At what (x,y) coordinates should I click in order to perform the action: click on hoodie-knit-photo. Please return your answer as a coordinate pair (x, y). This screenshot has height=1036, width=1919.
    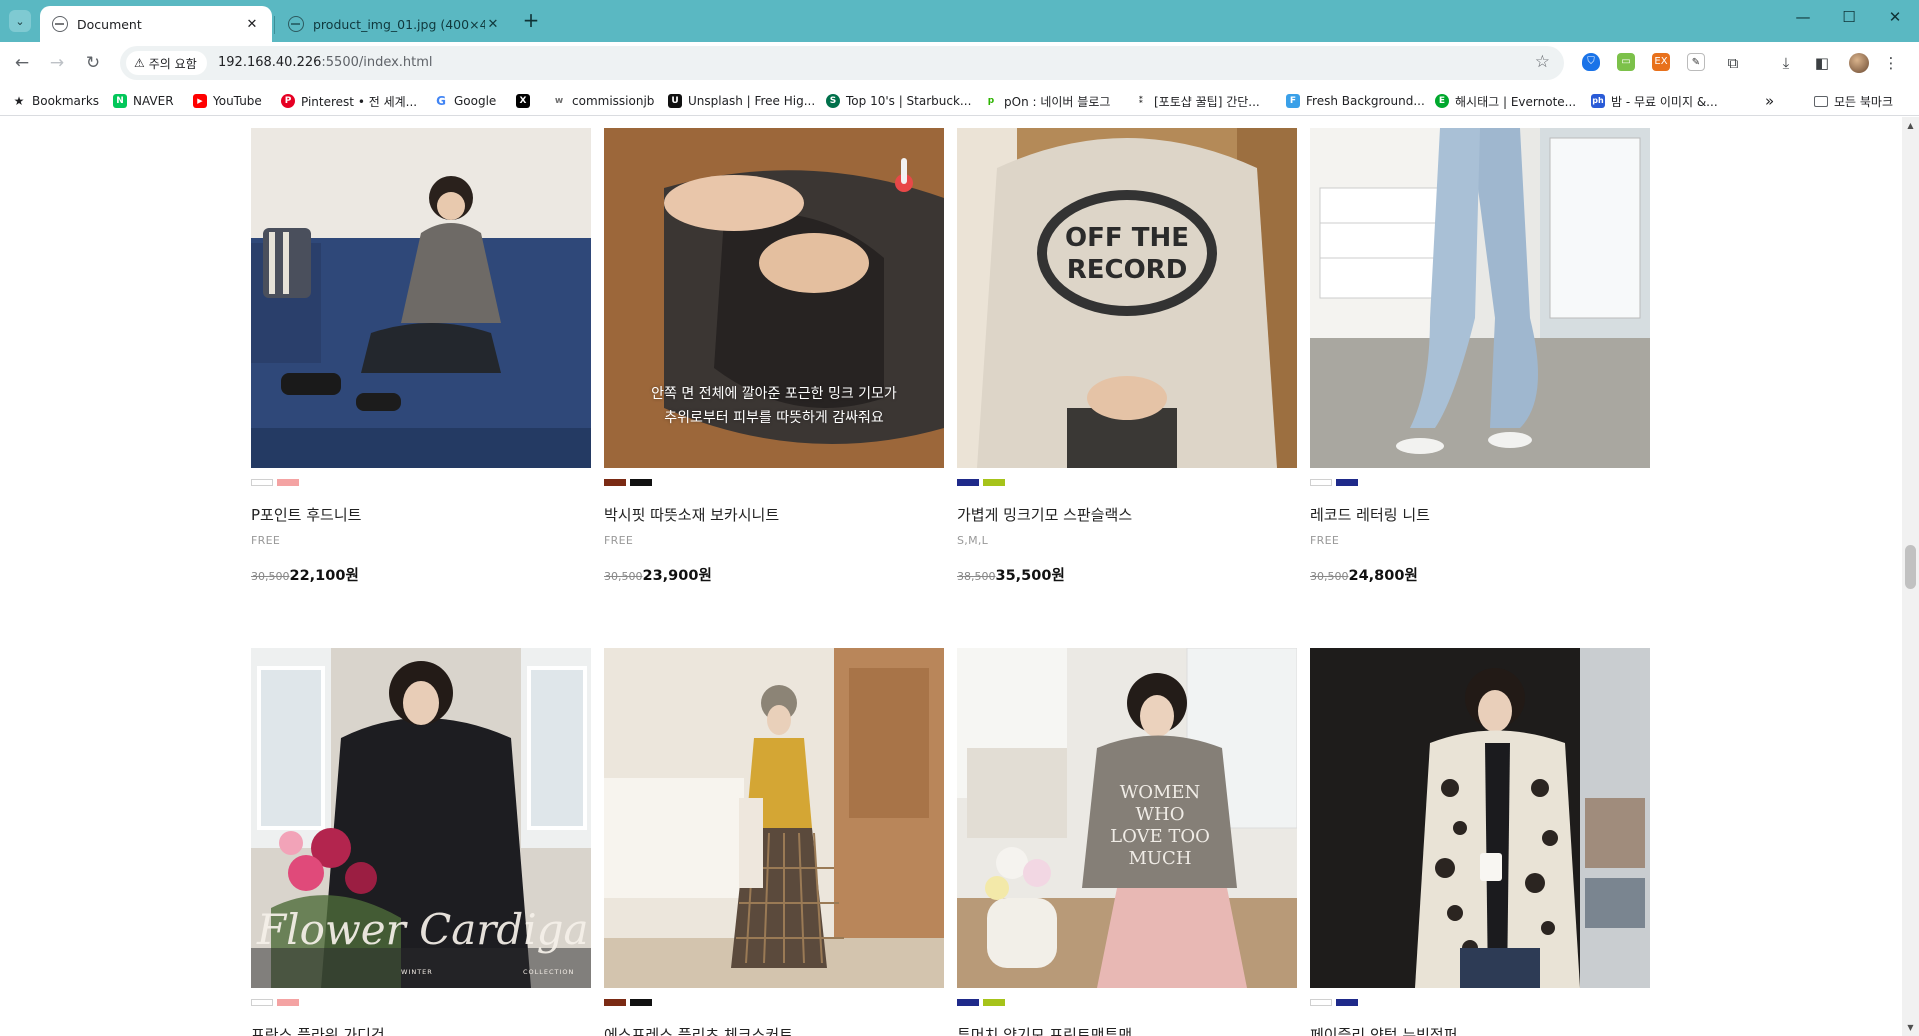
    Looking at the image, I should click on (421, 298).